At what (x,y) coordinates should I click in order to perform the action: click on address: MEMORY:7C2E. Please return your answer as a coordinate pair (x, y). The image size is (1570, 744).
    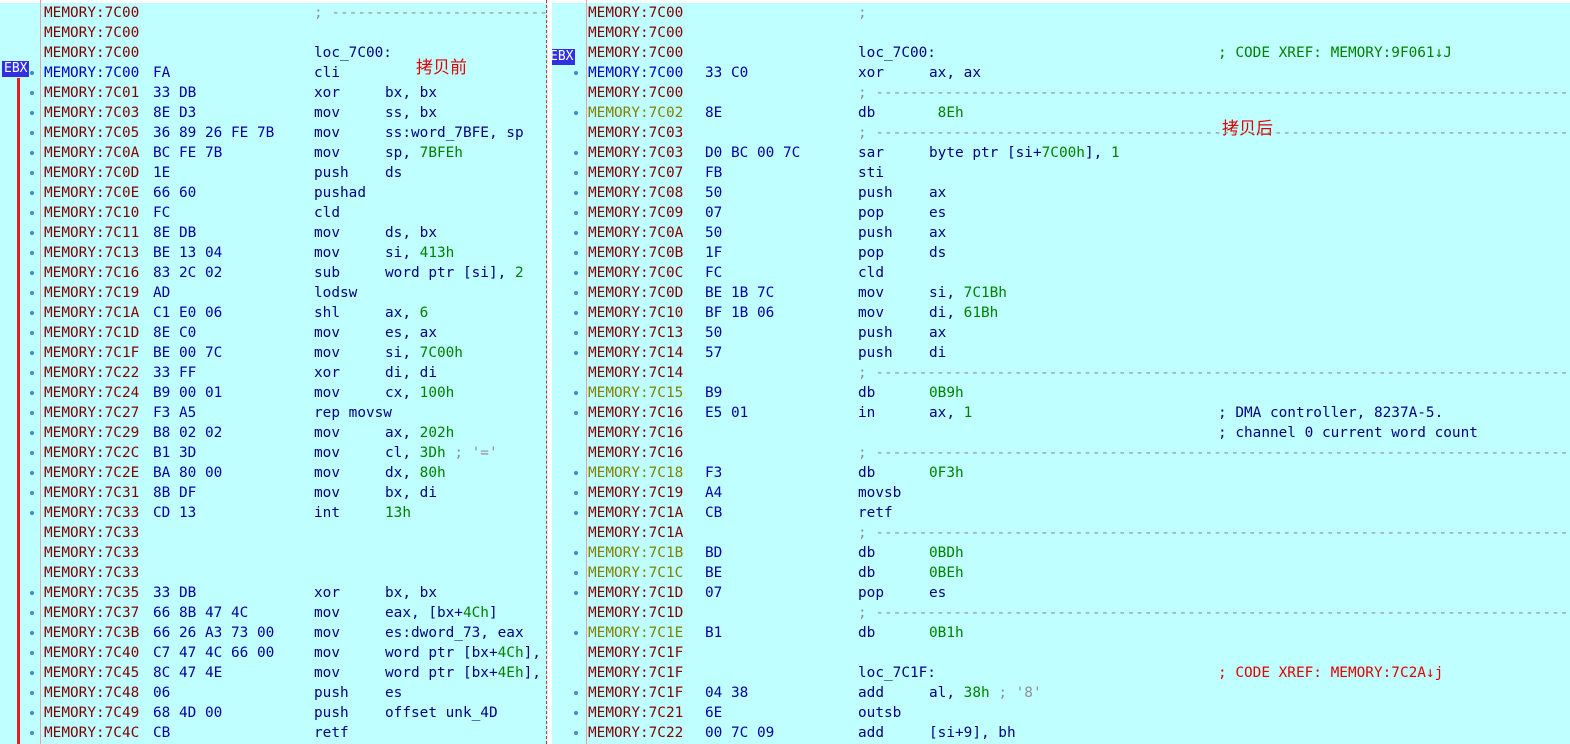
    Looking at the image, I should click on (92, 473).